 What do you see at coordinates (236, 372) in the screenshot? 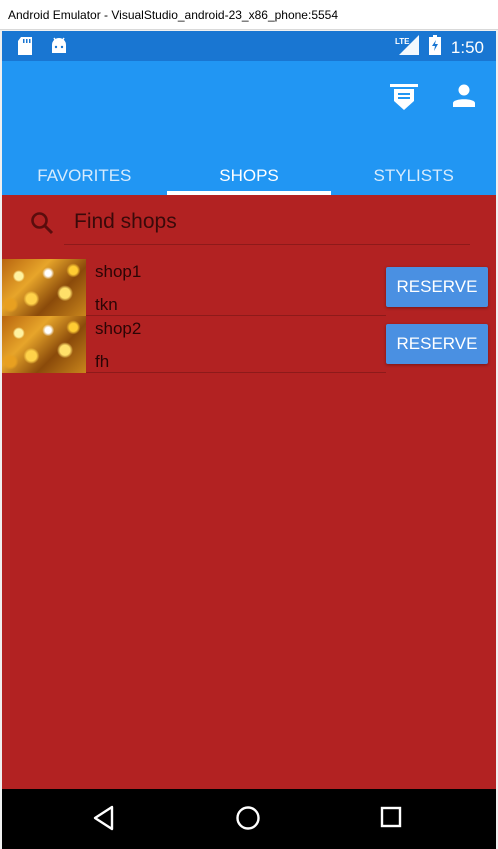
I see `divider` at bounding box center [236, 372].